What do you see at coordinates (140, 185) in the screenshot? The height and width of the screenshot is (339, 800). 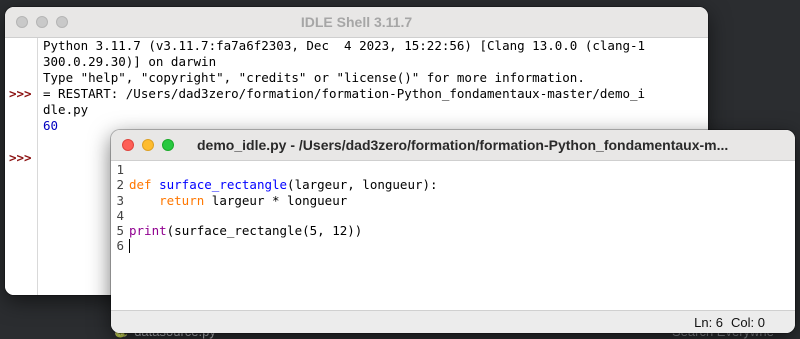 I see `keyword-def: def` at bounding box center [140, 185].